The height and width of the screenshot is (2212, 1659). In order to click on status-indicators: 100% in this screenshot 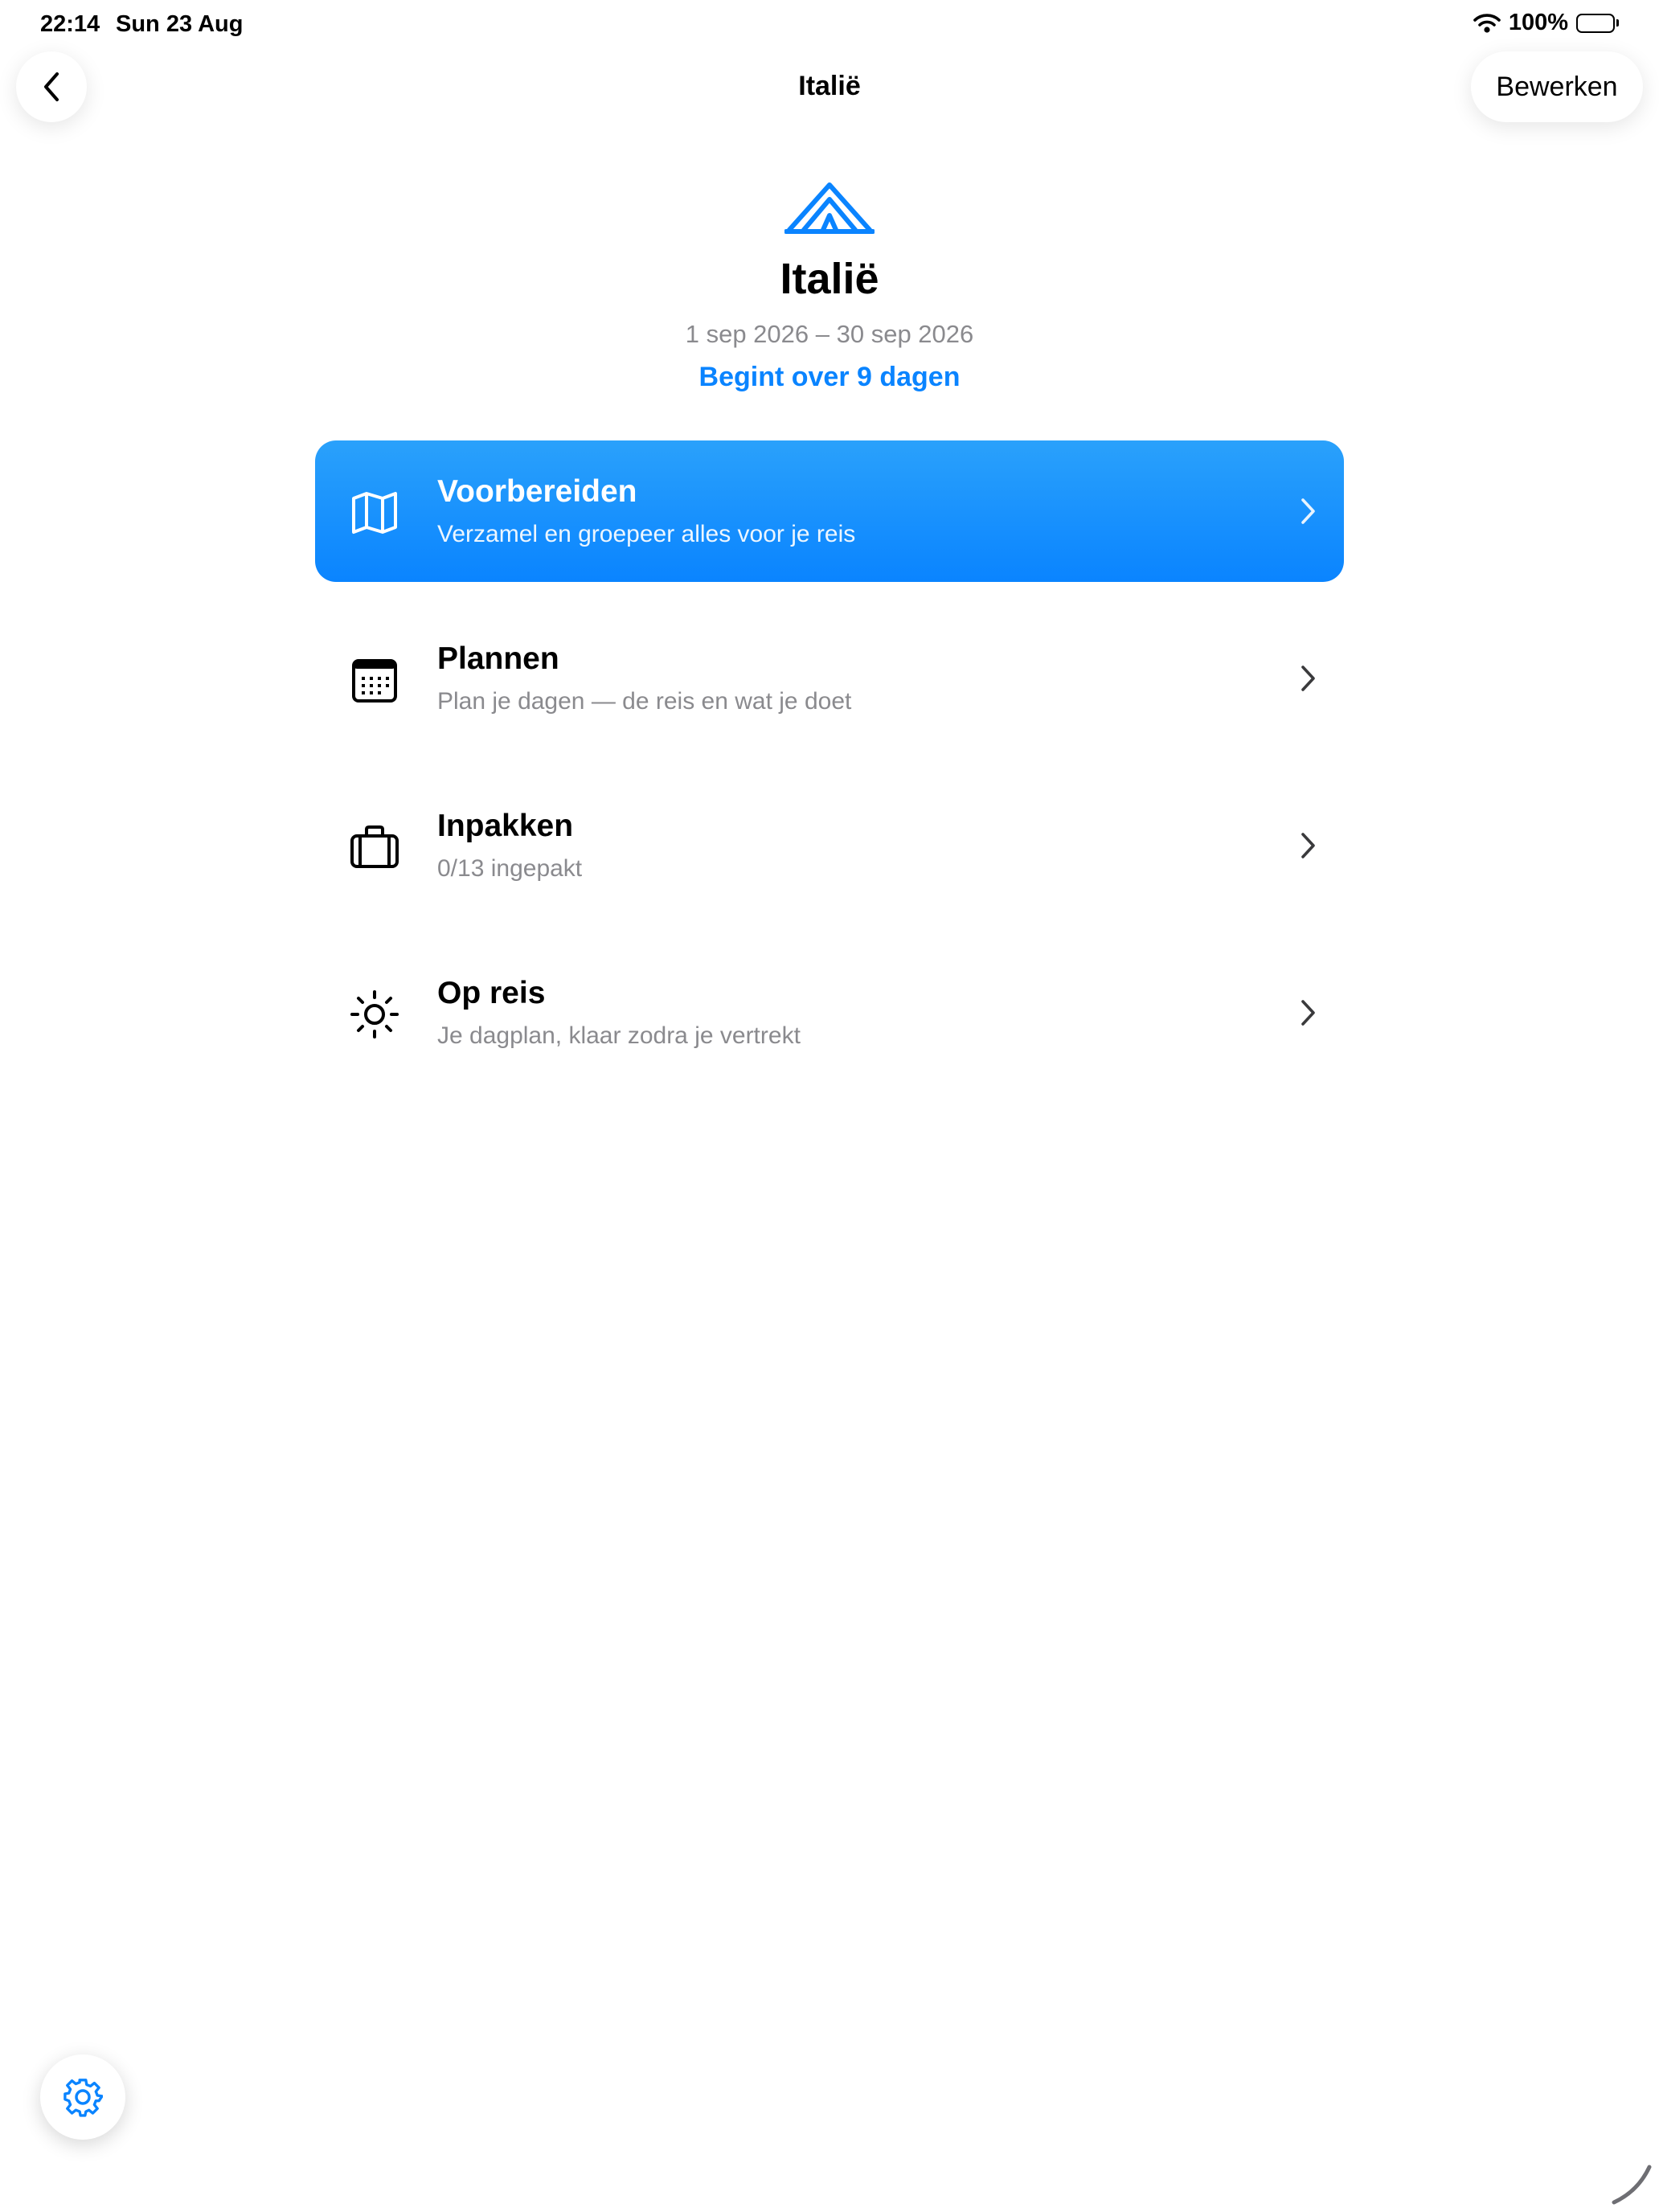, I will do `click(1546, 23)`.